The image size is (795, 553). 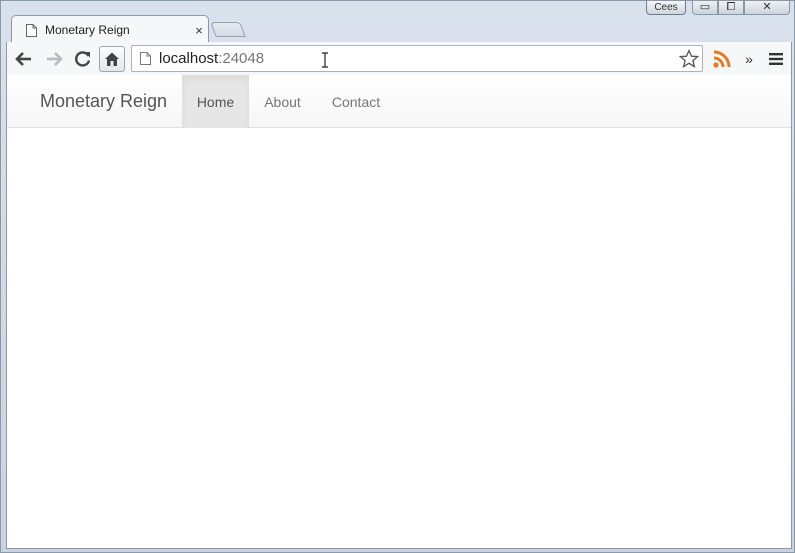 I want to click on reload-icon, so click(x=83, y=59).